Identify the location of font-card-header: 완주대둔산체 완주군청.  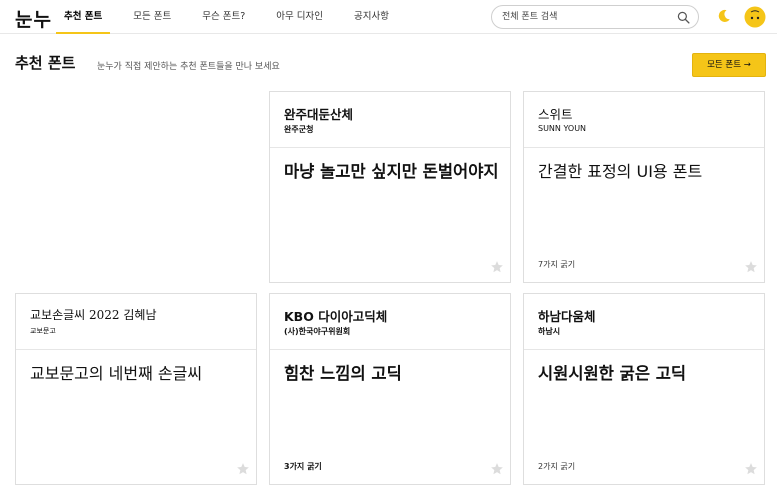
(390, 120).